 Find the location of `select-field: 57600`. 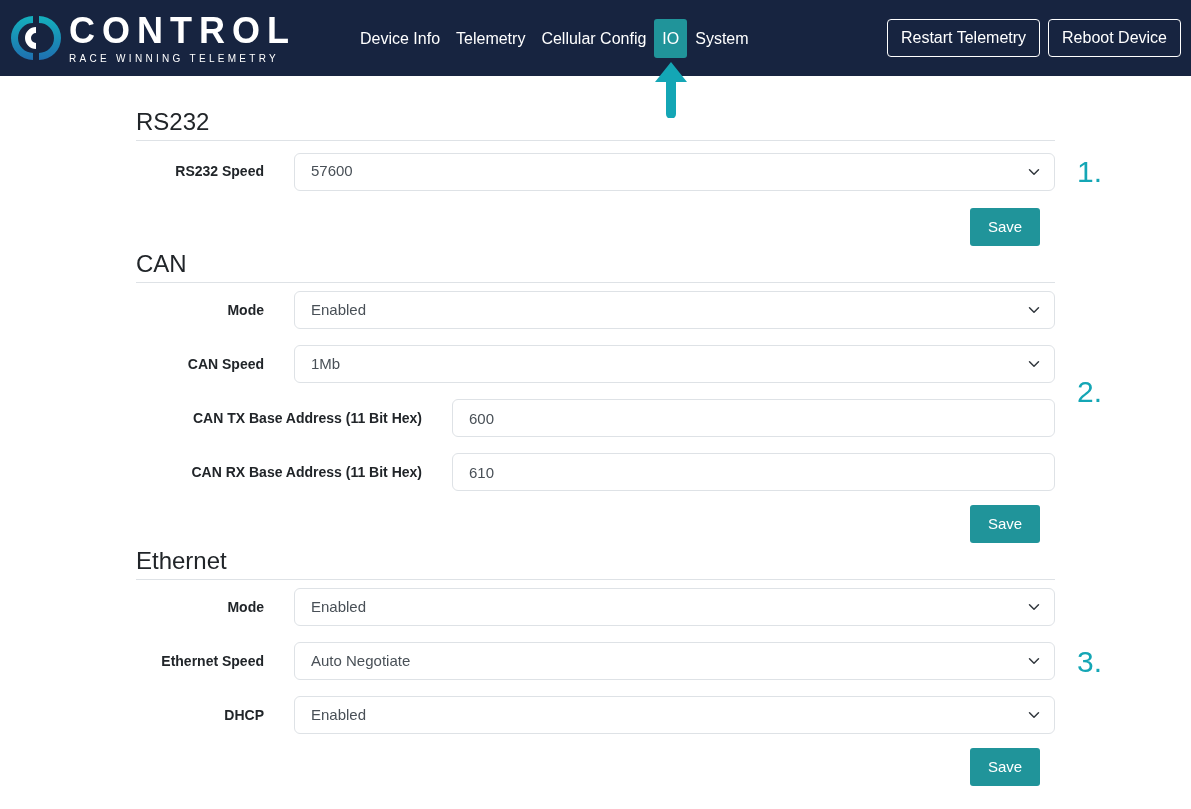

select-field: 57600 is located at coordinates (674, 171).